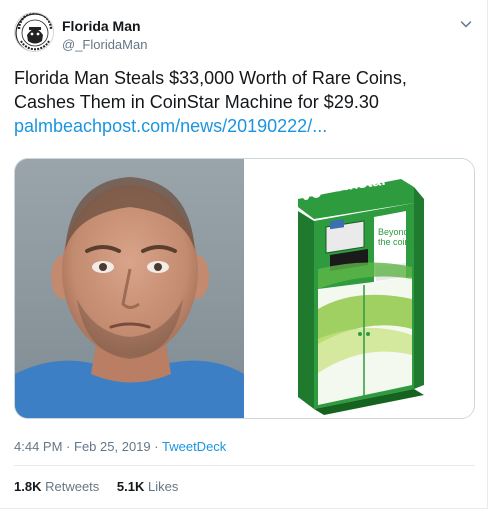  What do you see at coordinates (130, 486) in the screenshot?
I see `likes-count: 5.1K` at bounding box center [130, 486].